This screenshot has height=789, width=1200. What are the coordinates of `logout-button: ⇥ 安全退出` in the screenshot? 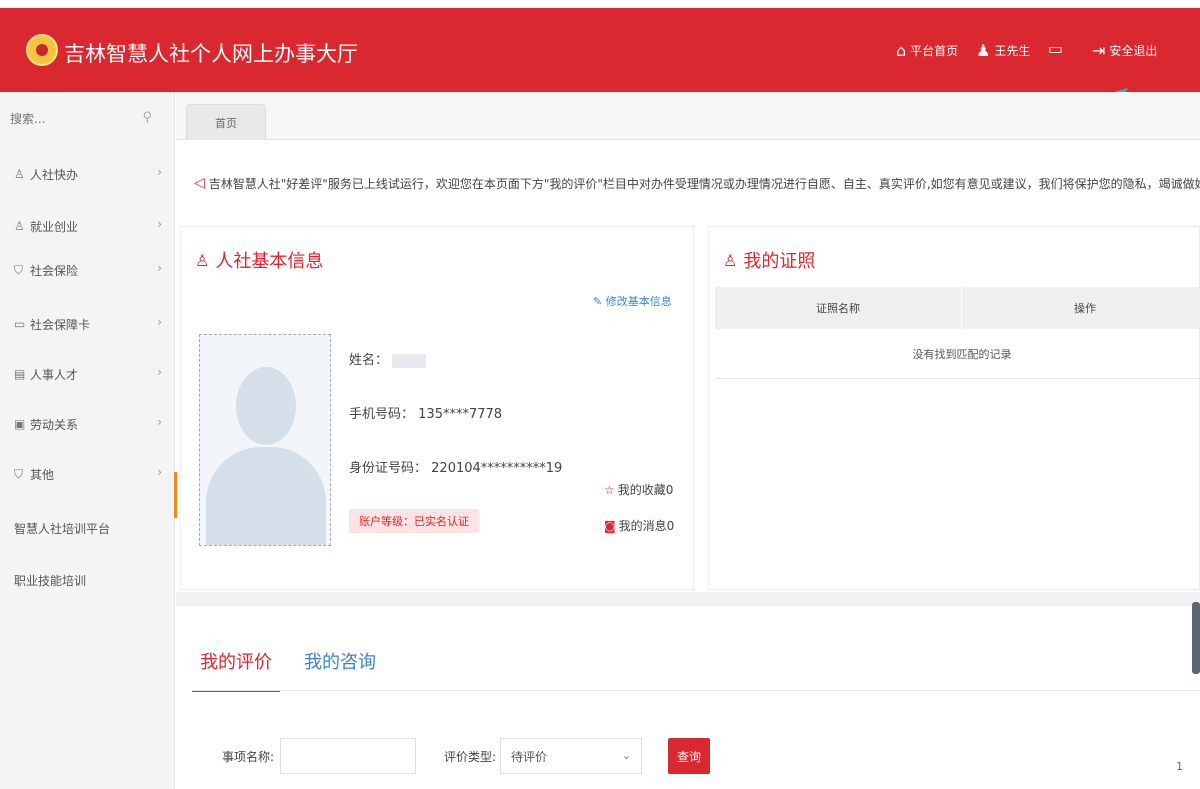 It's located at (1124, 50).